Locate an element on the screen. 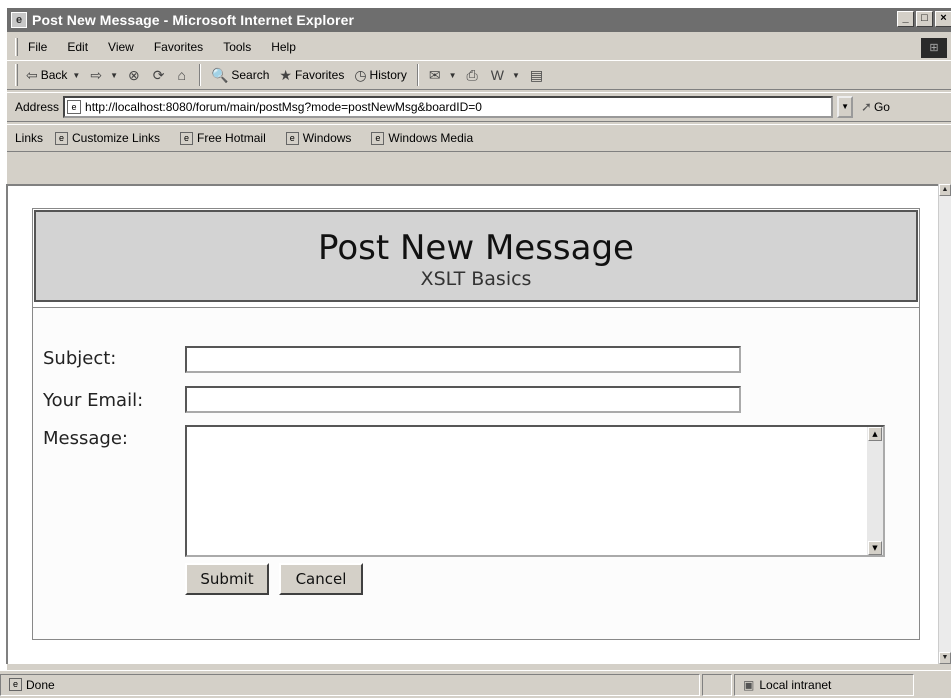 This screenshot has height=698, width=951. discuss-icon: ▤ is located at coordinates (536, 74).